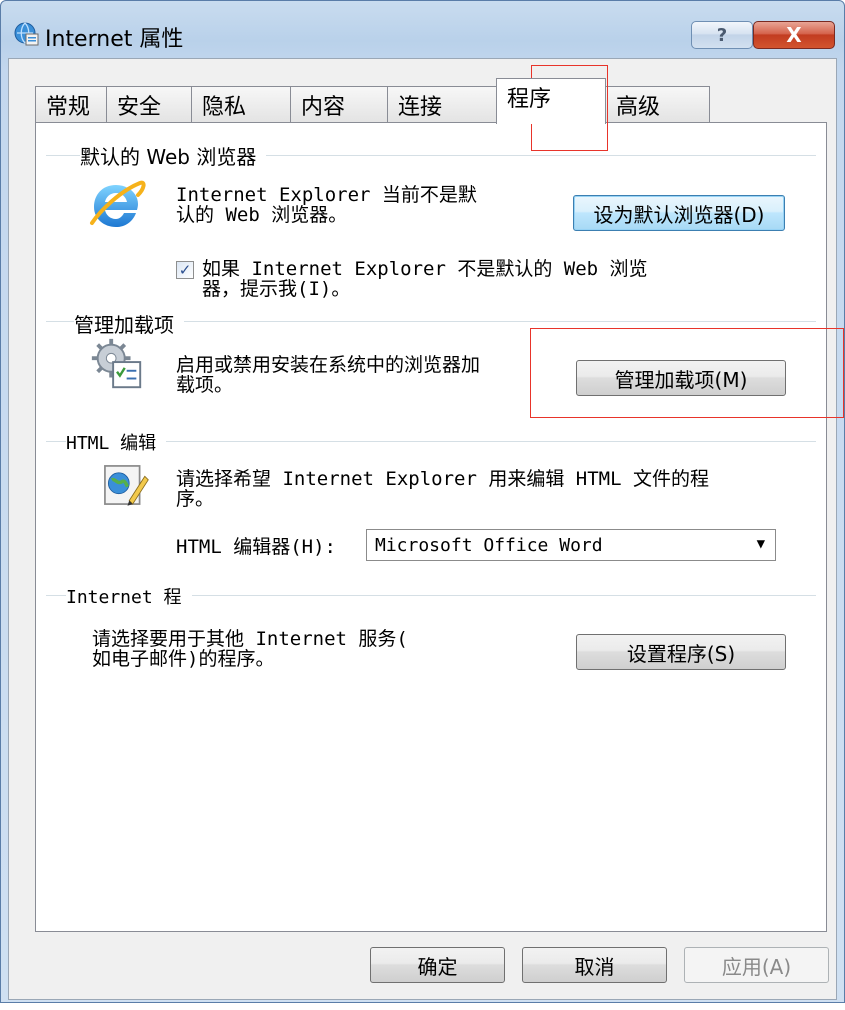 The image size is (845, 1010). I want to click on tab-advanced: 高级, so click(657, 104).